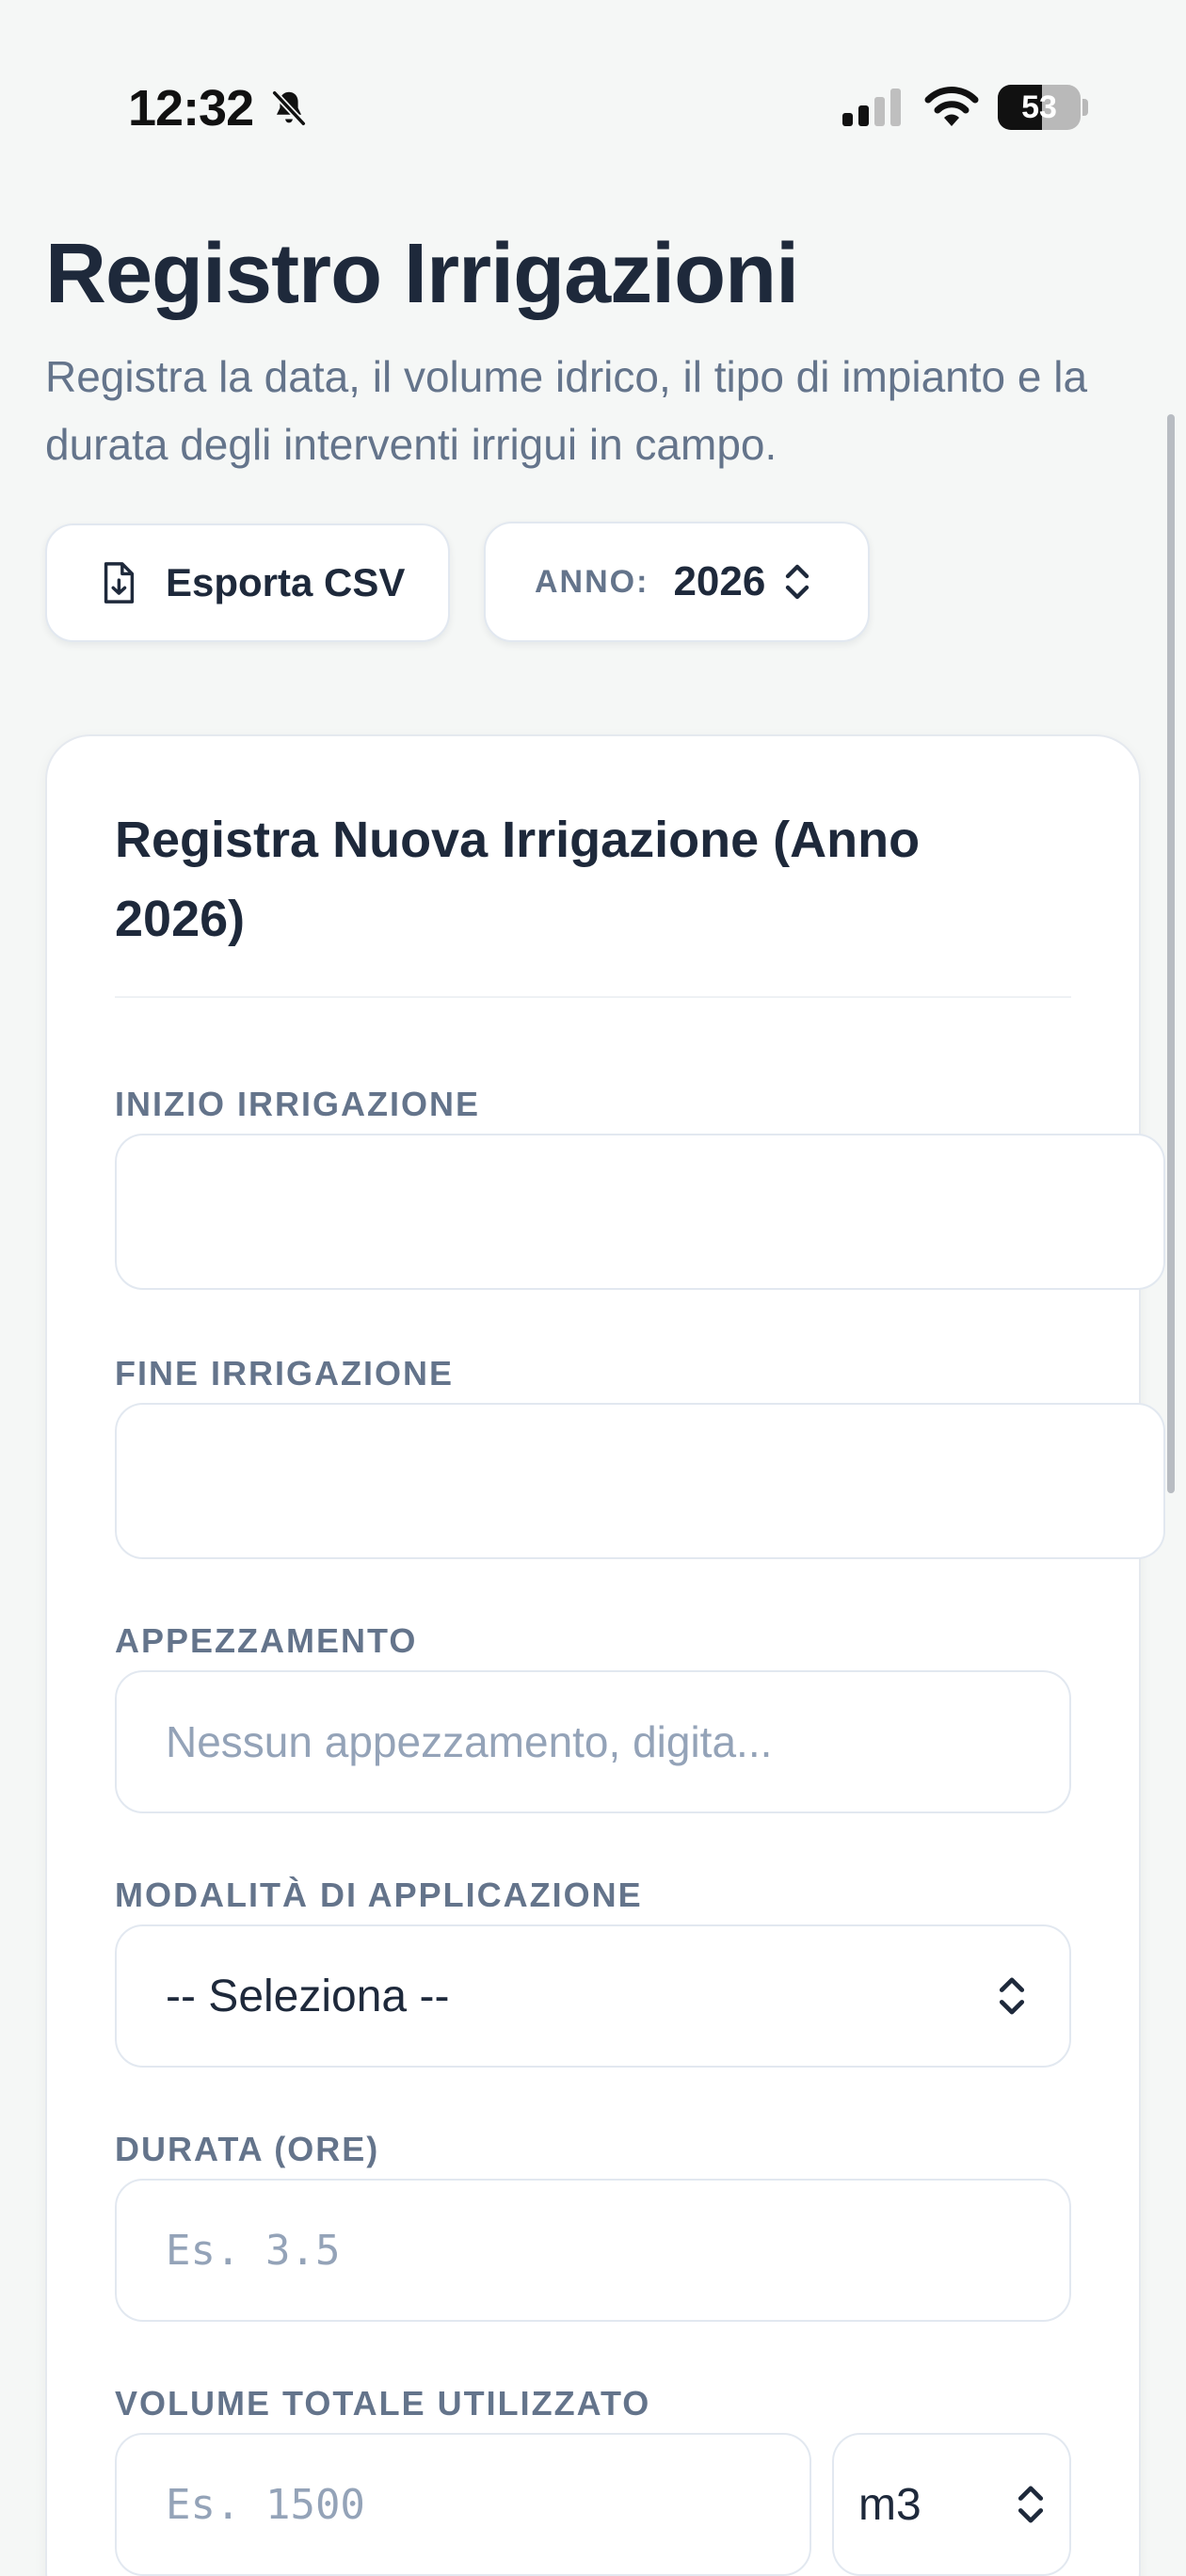 Image resolution: width=1186 pixels, height=2576 pixels. Describe the element at coordinates (1171, 953) in the screenshot. I see `scrollbar` at that location.